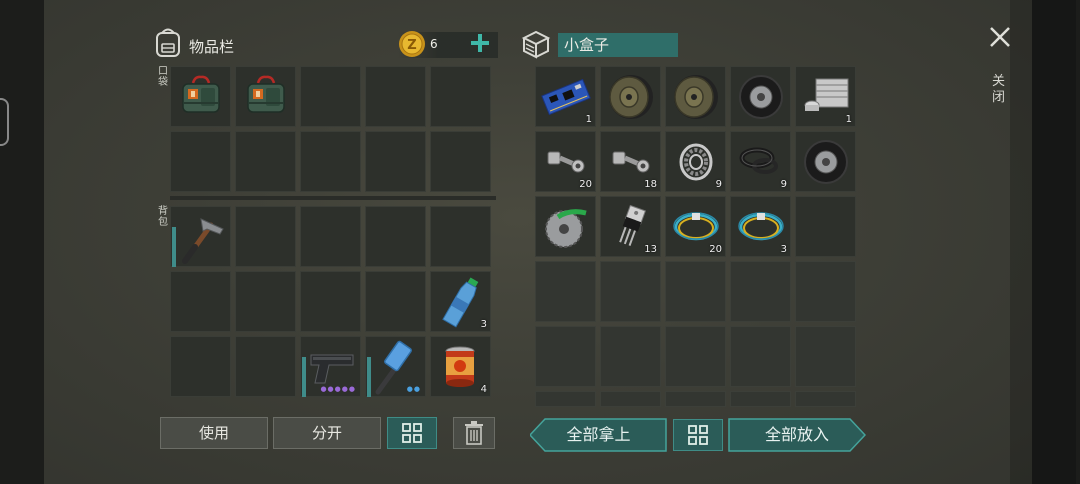 Image resolution: width=1080 pixels, height=484 pixels. Describe the element at coordinates (413, 389) in the screenshot. I see `upgrade-dots: ●●` at that location.